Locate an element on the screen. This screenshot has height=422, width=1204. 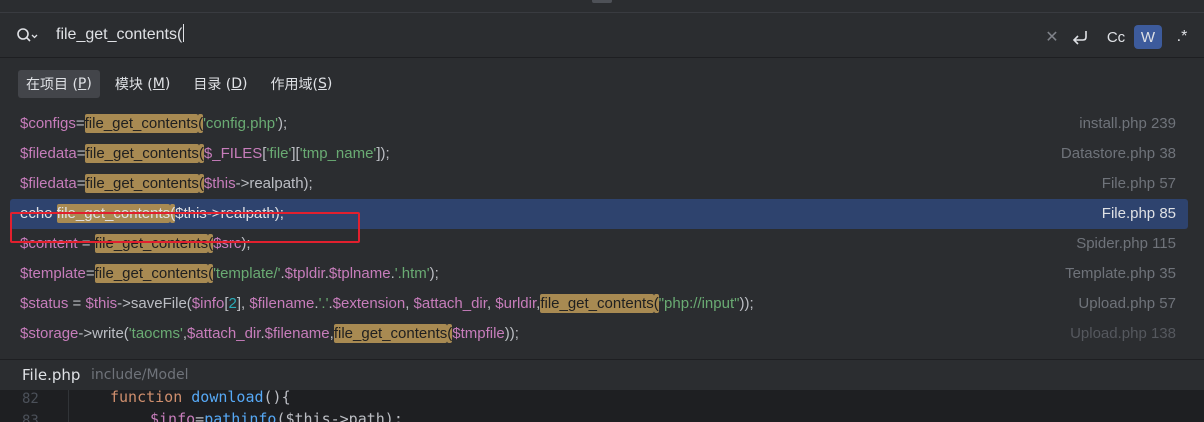
result-location: File.php 57 is located at coordinates (1138, 183).